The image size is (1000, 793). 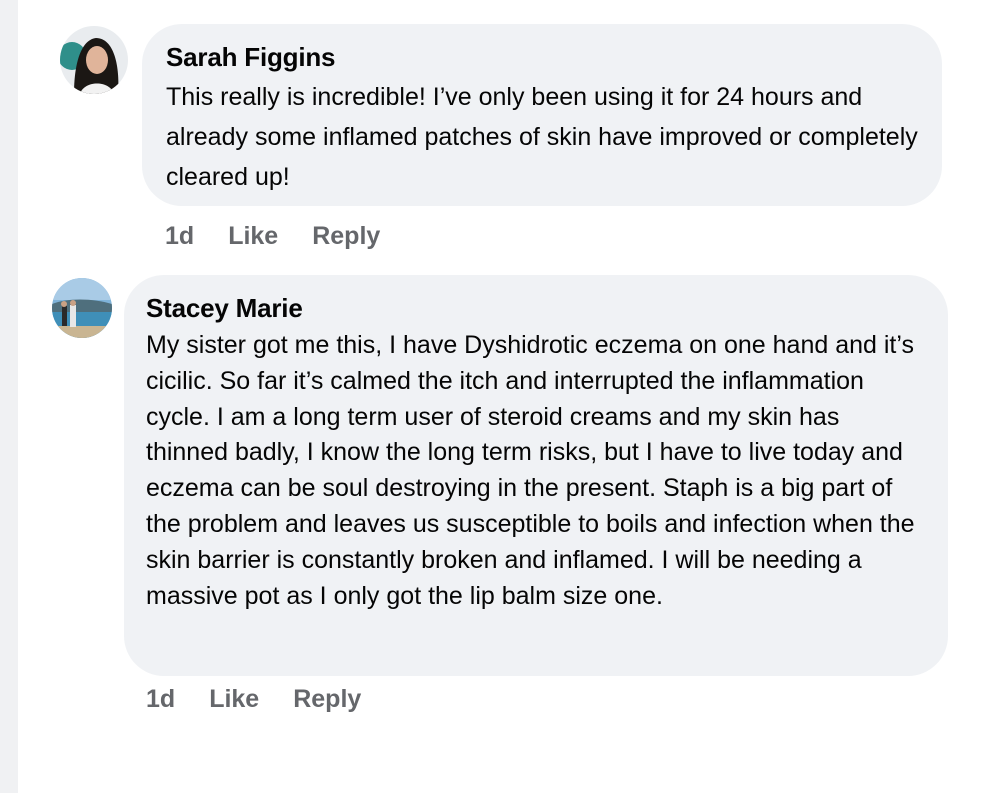 I want to click on comment-author: Stacey Marie, so click(x=536, y=308).